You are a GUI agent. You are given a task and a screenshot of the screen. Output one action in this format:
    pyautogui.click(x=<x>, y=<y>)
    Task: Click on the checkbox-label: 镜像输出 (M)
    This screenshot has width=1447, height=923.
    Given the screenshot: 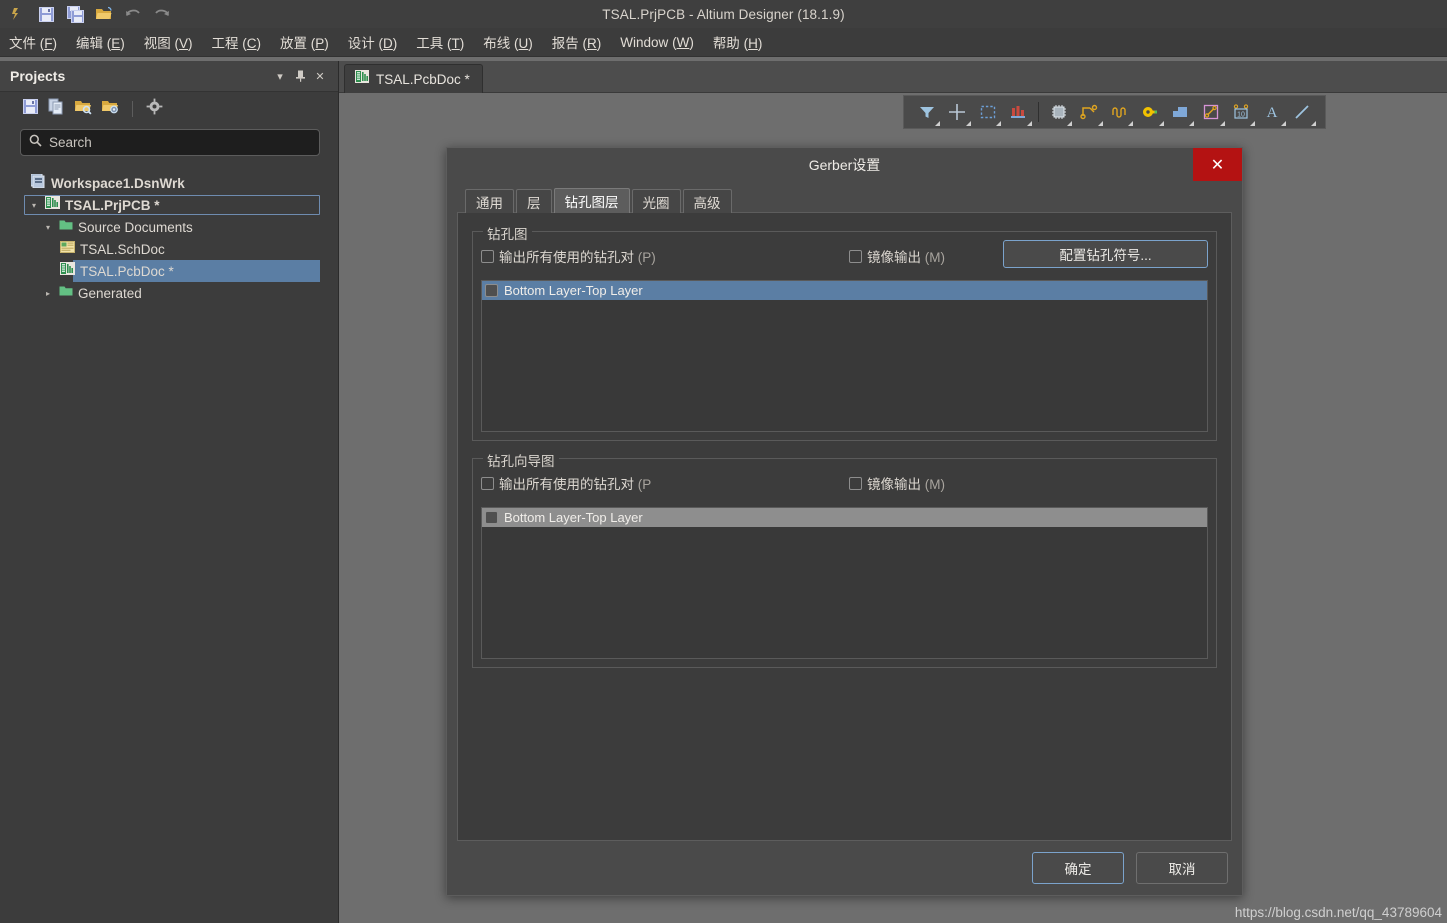 What is the action you would take?
    pyautogui.click(x=906, y=257)
    